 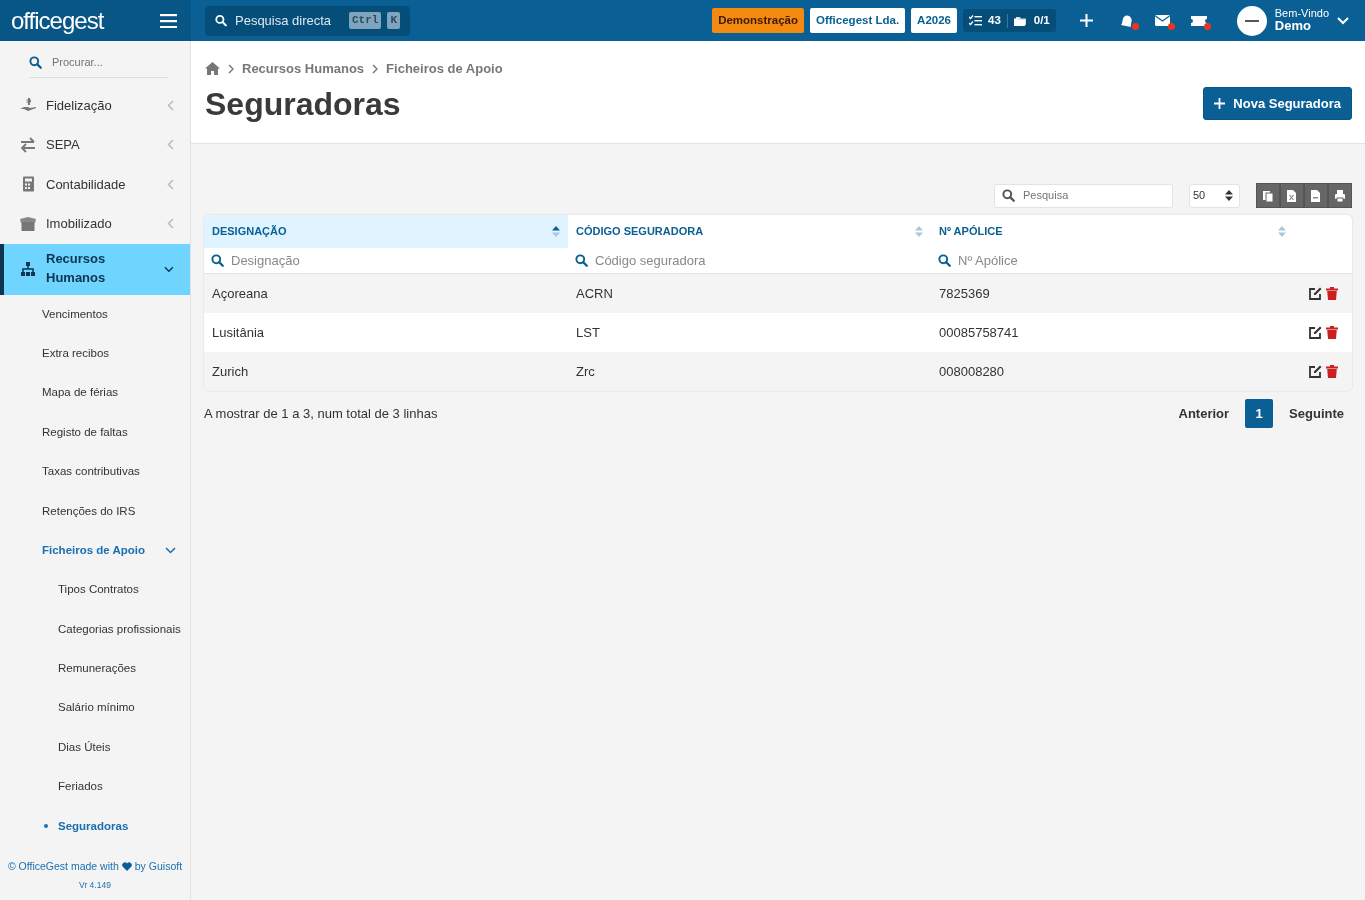 What do you see at coordinates (1277, 103) in the screenshot?
I see `new-button: Nova Seguradora` at bounding box center [1277, 103].